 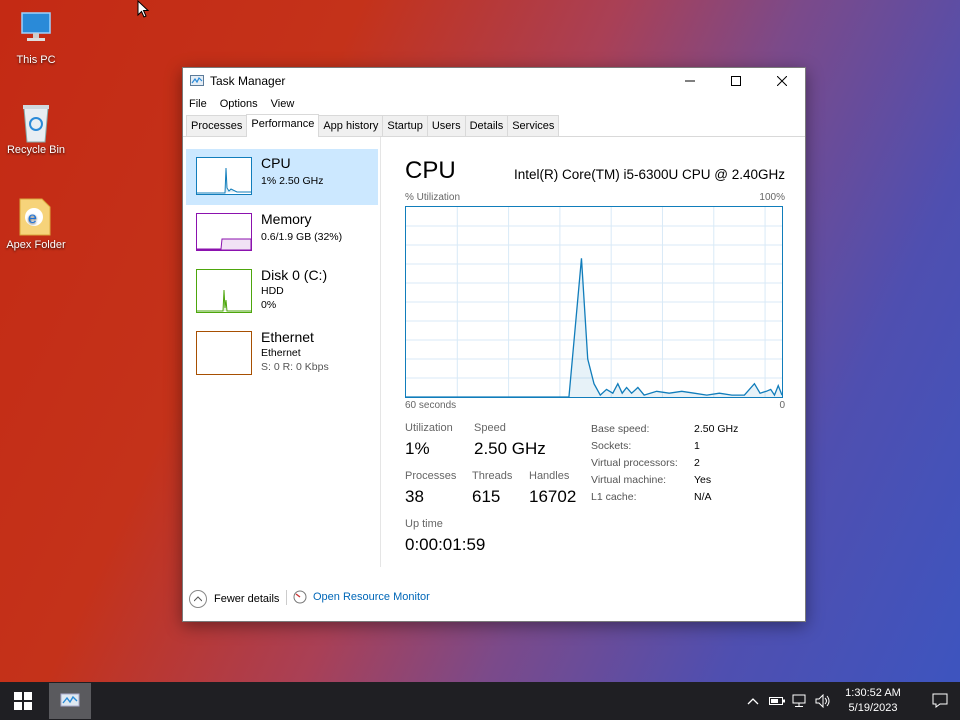 What do you see at coordinates (873, 708) in the screenshot?
I see `clock-date: 5/19/2023` at bounding box center [873, 708].